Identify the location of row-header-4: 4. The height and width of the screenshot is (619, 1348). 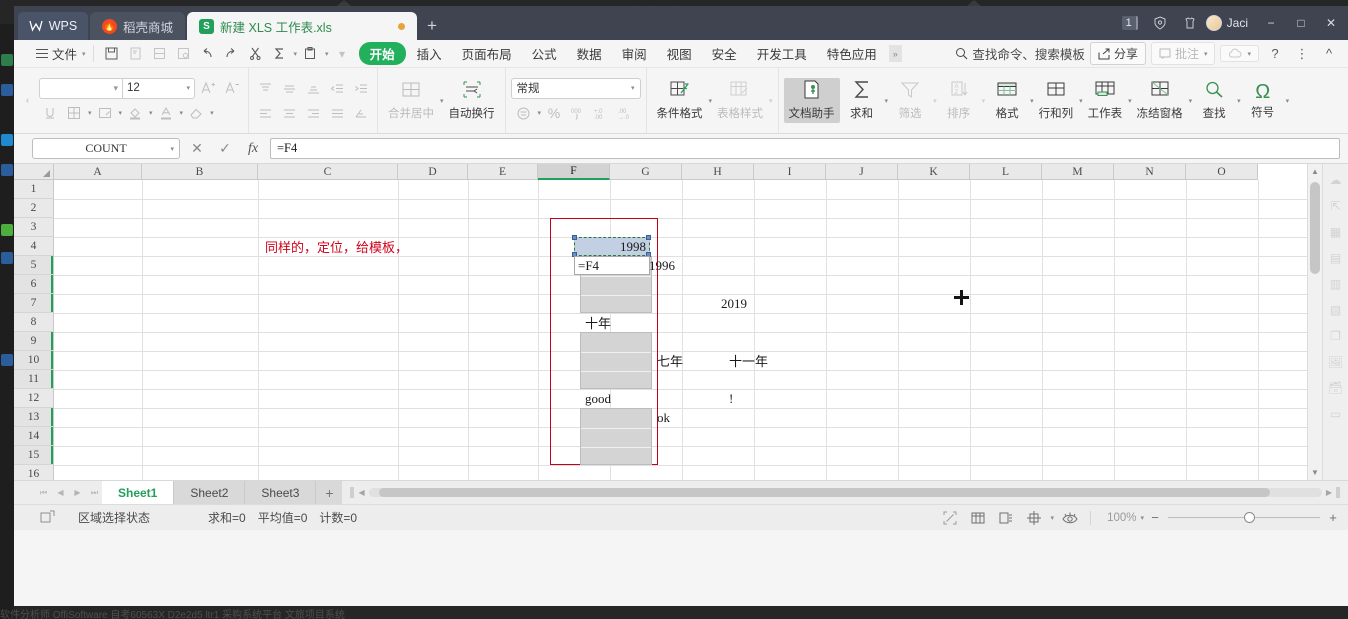
(34, 246).